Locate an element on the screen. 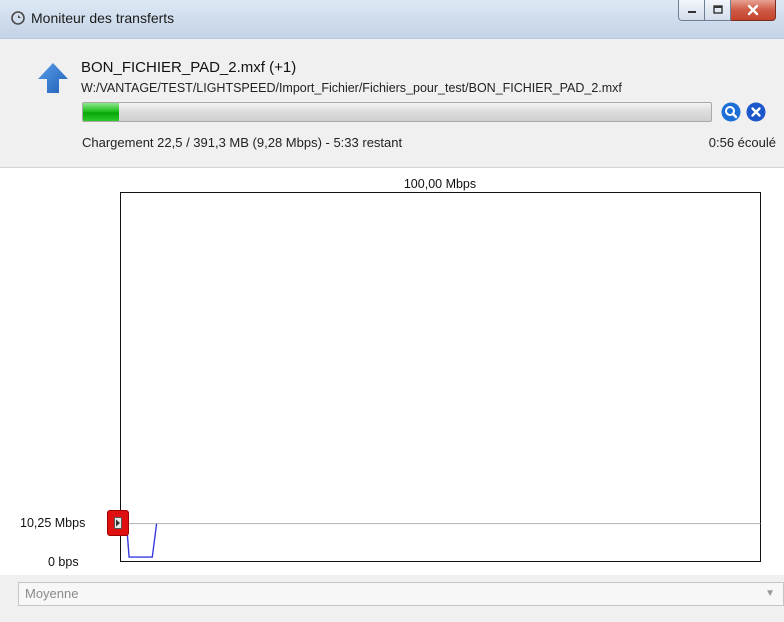 The height and width of the screenshot is (622, 784). rate-marker is located at coordinates (118, 523).